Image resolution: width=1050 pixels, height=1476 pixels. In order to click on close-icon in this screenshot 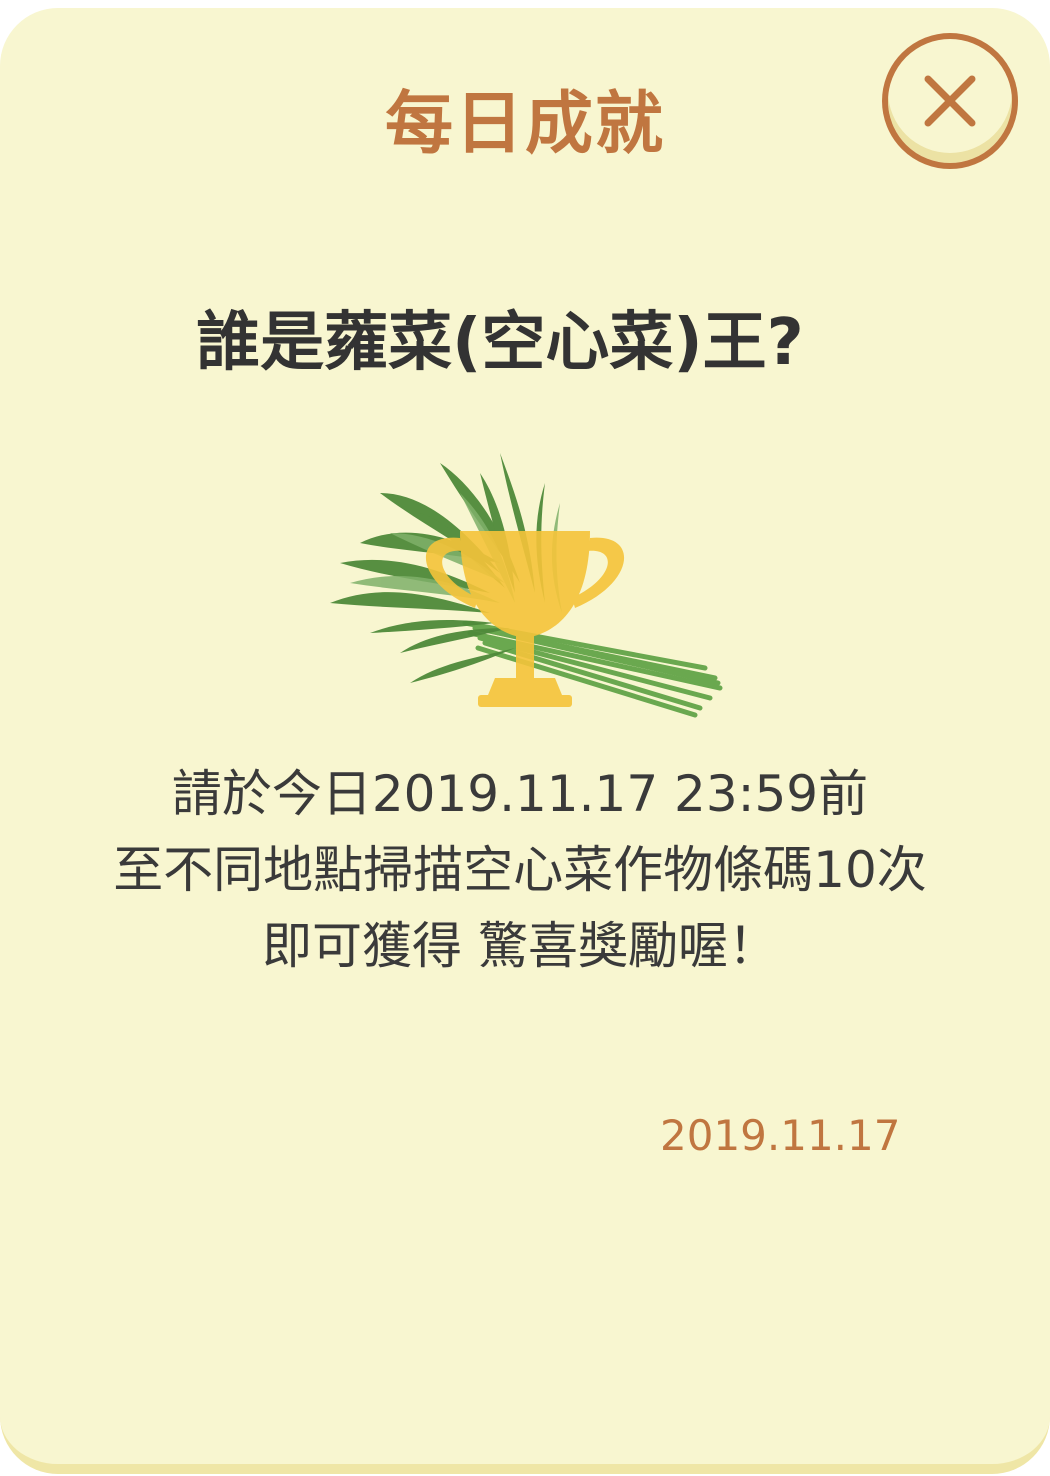, I will do `click(950, 101)`.